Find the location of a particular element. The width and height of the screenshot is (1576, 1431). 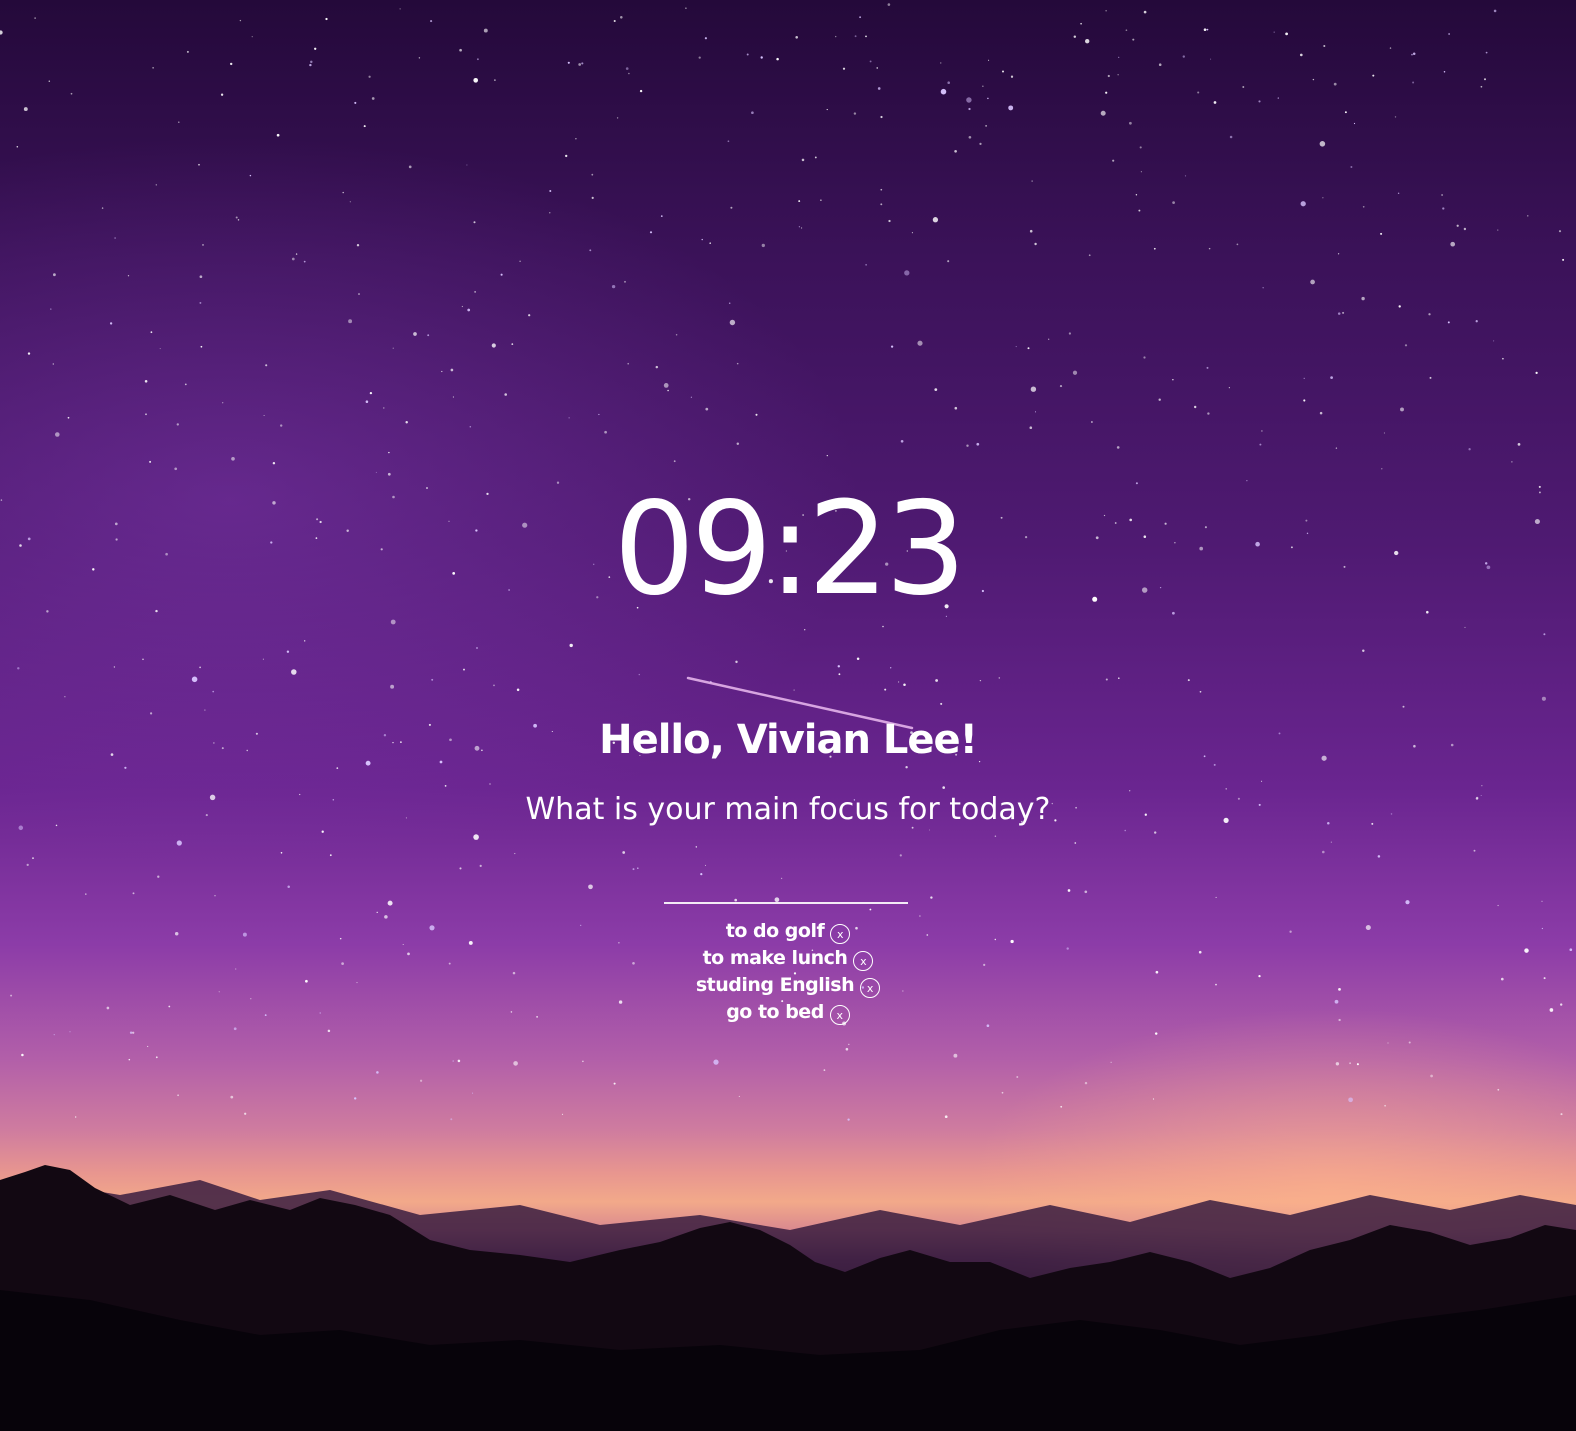

todo-text: to do golf is located at coordinates (775, 931).